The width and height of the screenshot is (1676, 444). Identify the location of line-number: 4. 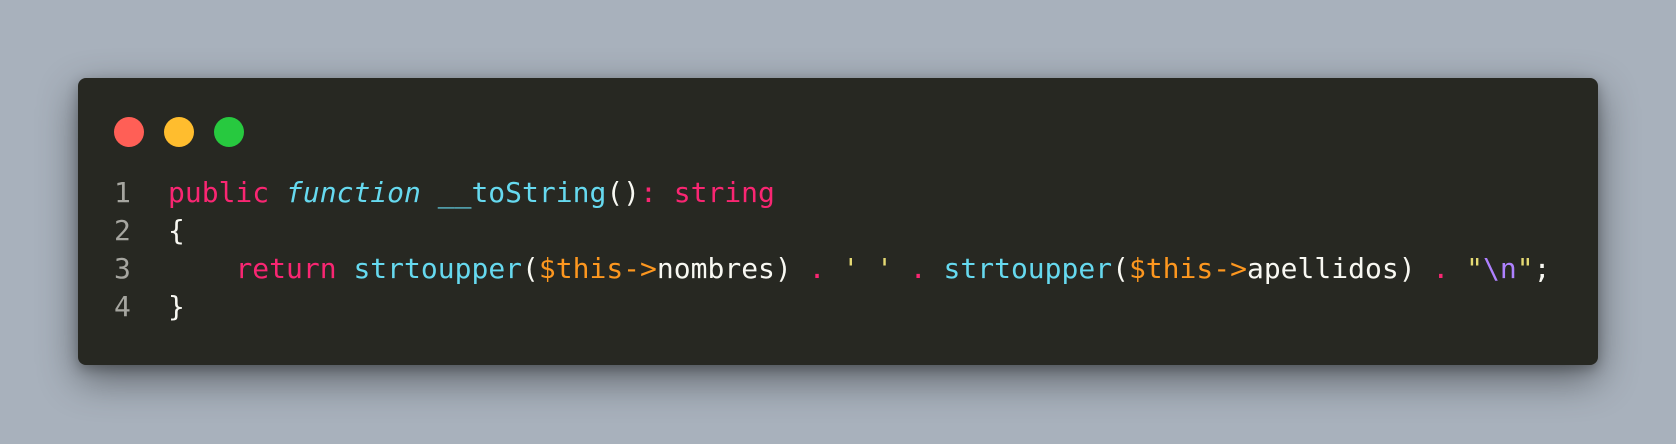
(122, 306).